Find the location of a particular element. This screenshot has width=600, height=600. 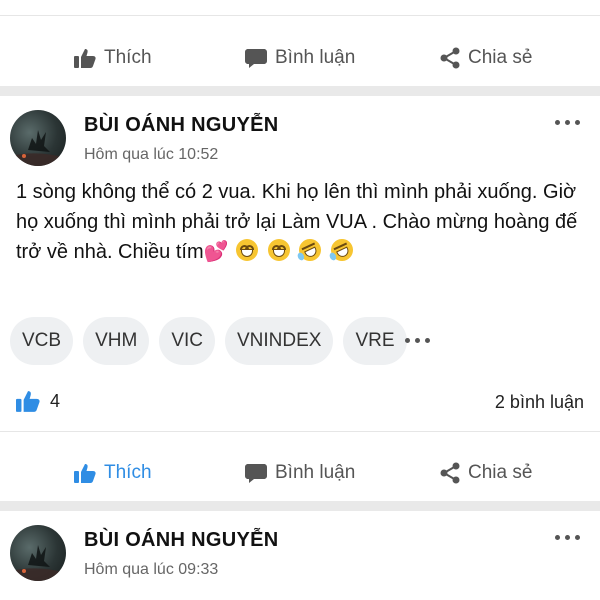

like-count-value: 4 is located at coordinates (55, 400).